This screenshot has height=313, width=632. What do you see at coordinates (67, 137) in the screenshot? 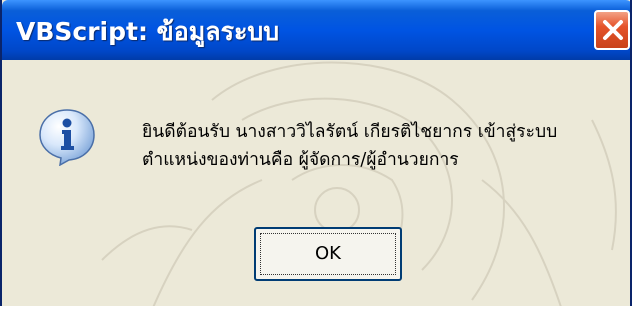
I see `information-icon` at bounding box center [67, 137].